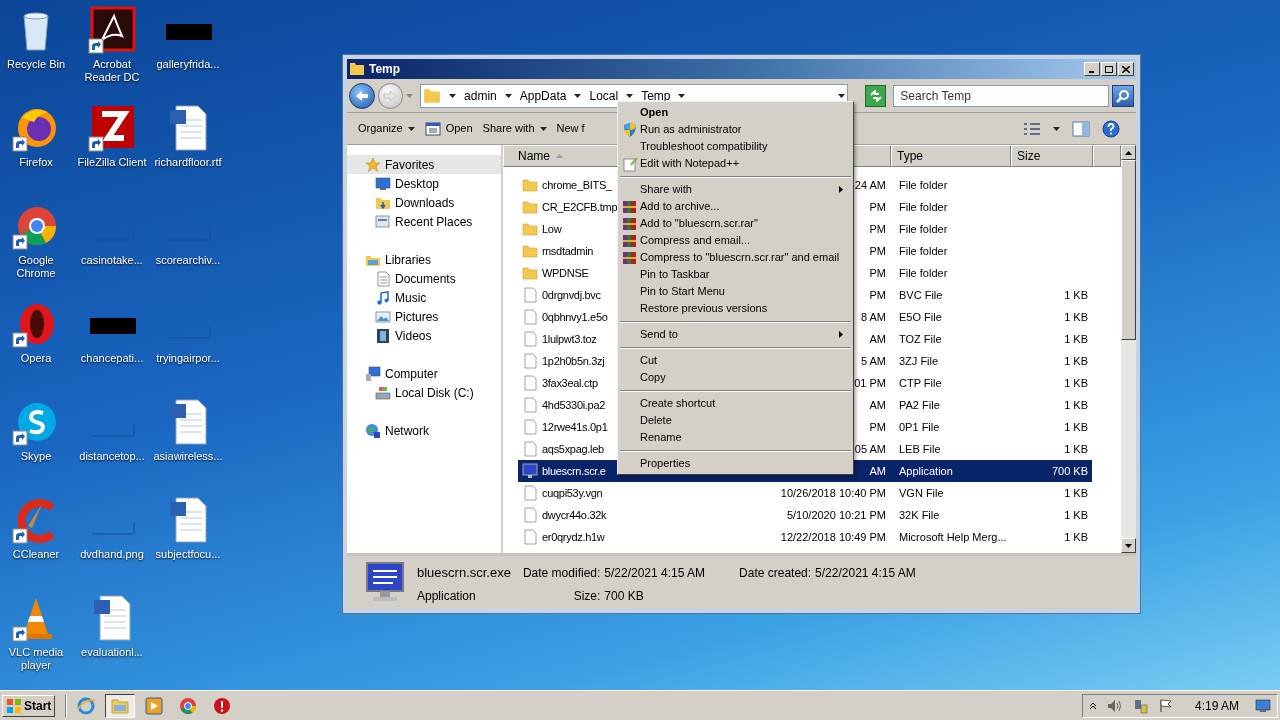 The width and height of the screenshot is (1280, 720). What do you see at coordinates (575, 317) in the screenshot?
I see `file-name: 0qbhnvy1.e5o` at bounding box center [575, 317].